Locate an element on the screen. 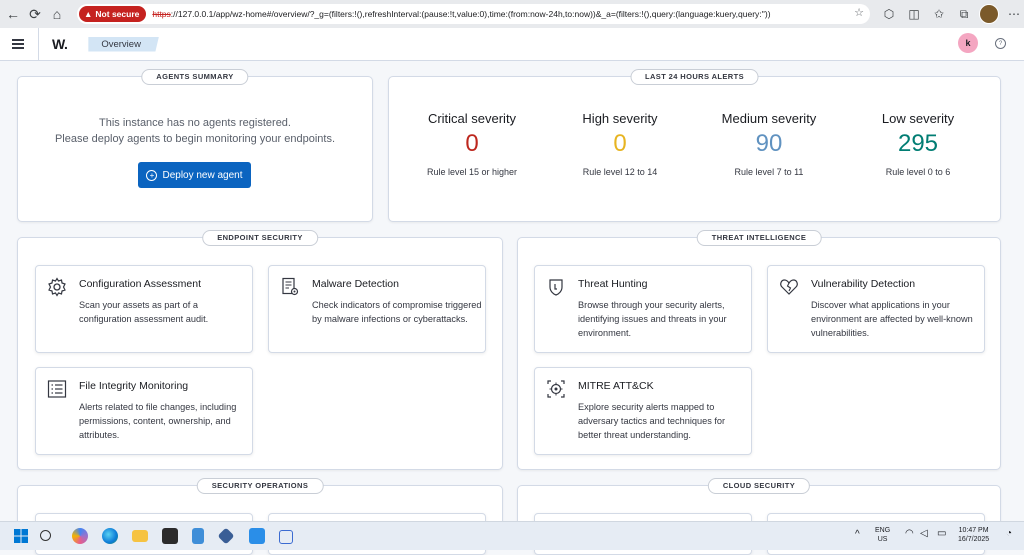  wifi-icon: ◠ is located at coordinates (909, 534).